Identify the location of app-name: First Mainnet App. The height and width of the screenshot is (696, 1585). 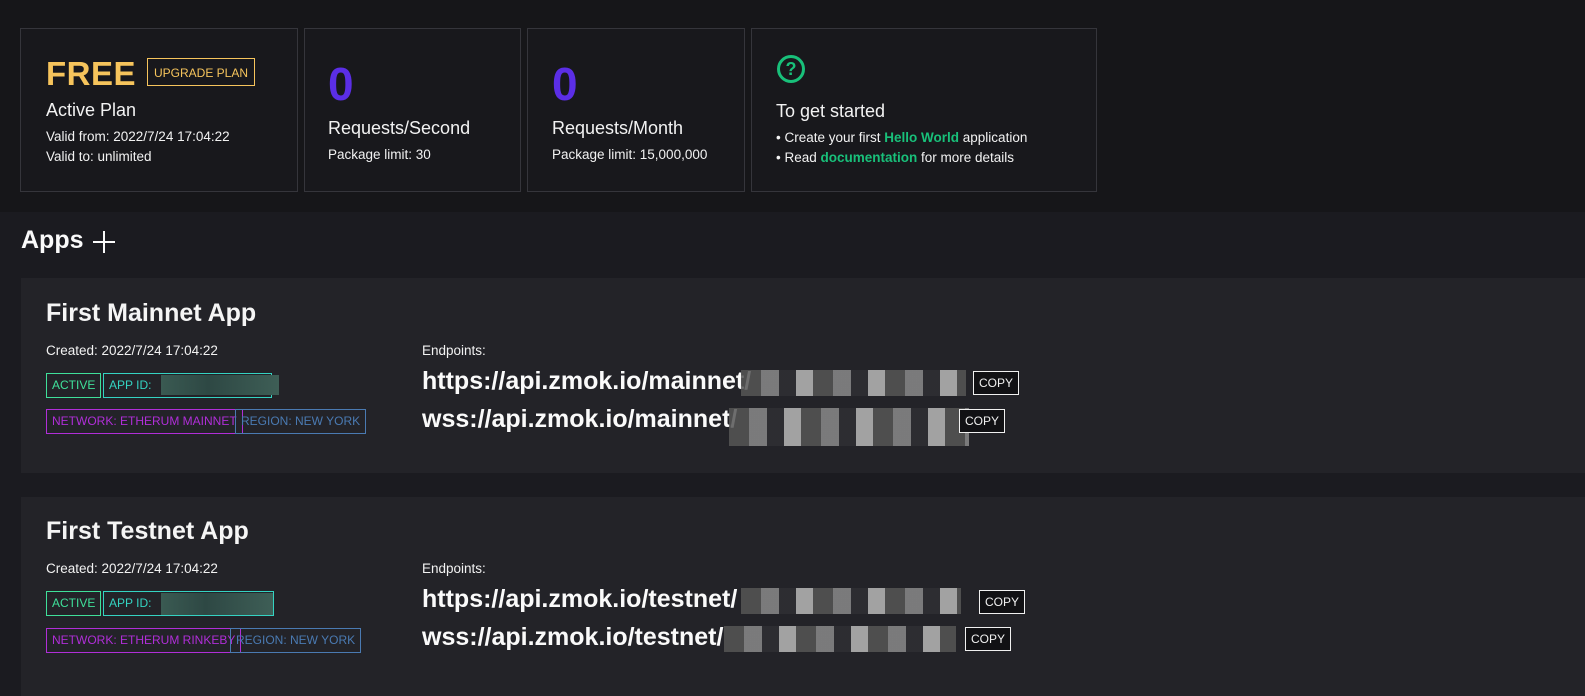
(151, 313).